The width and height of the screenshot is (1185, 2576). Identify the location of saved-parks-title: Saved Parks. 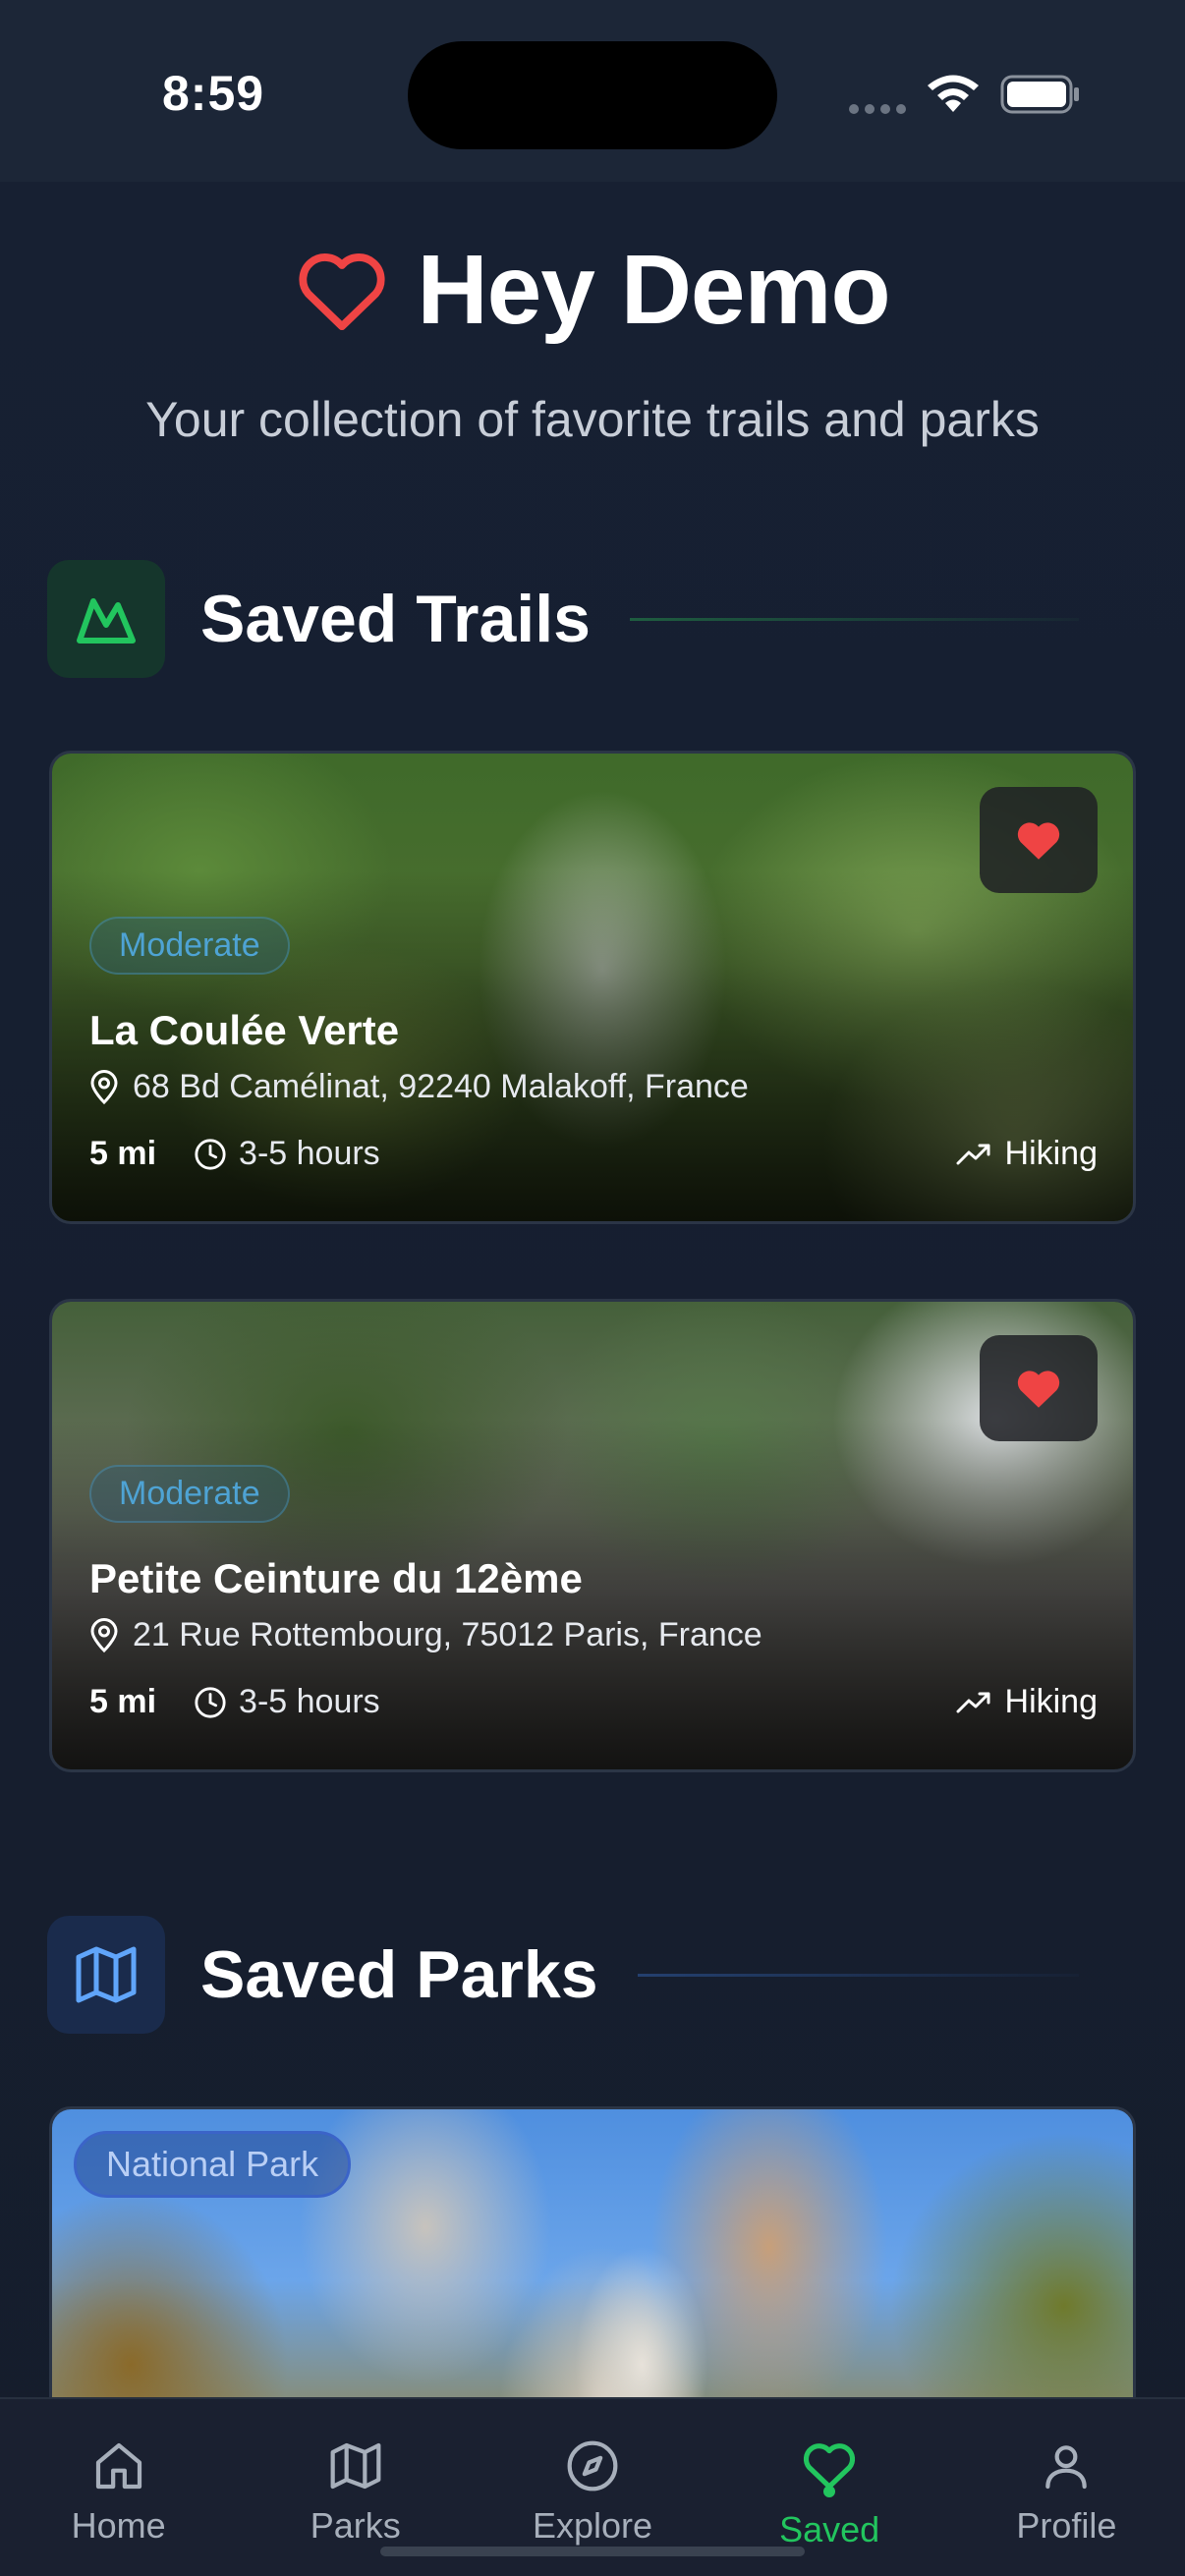
(399, 1974).